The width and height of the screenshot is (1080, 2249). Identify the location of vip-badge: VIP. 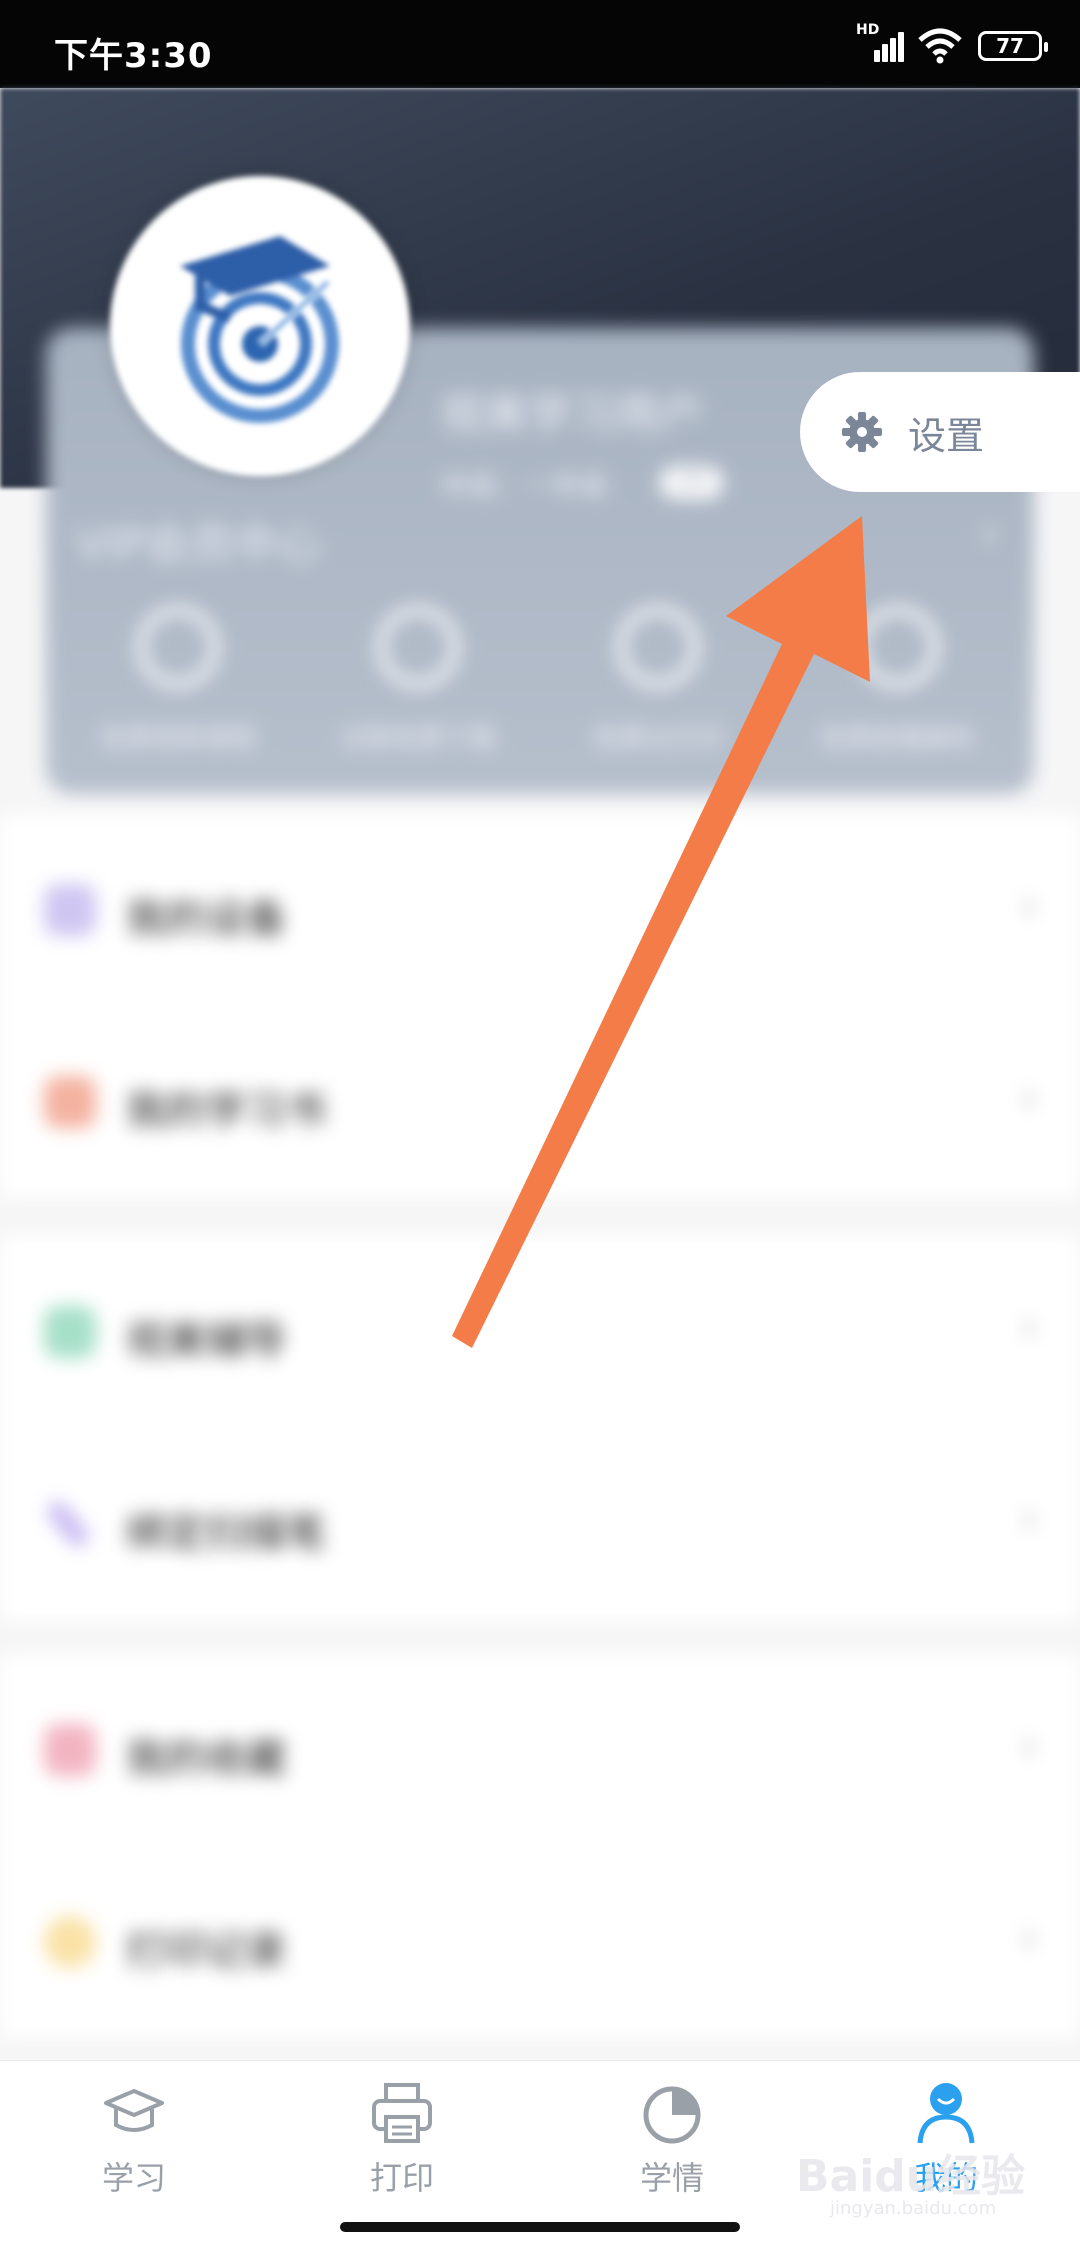
(691, 482).